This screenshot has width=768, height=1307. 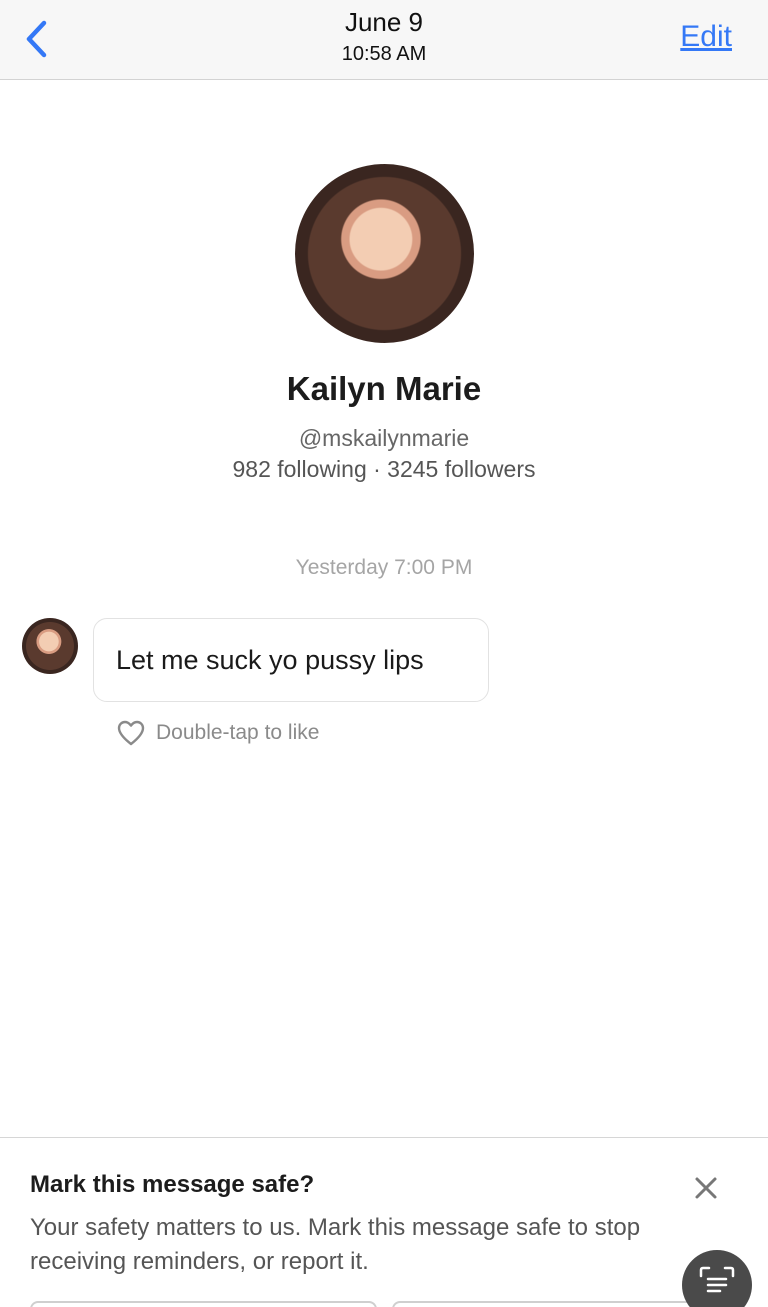 What do you see at coordinates (384, 388) in the screenshot?
I see `profile-name: Kailyn Marie` at bounding box center [384, 388].